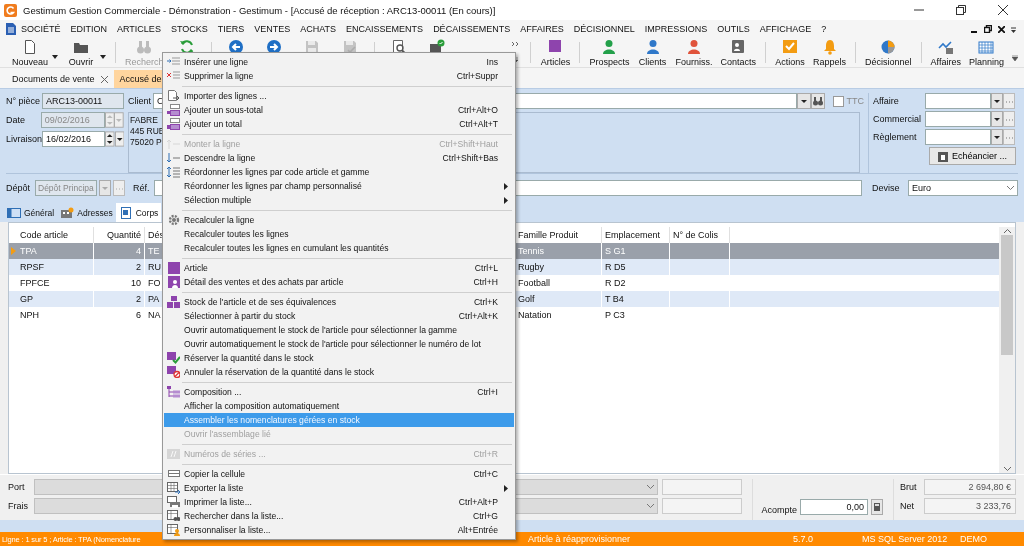  What do you see at coordinates (907, 506) in the screenshot?
I see `field-label: Net` at bounding box center [907, 506].